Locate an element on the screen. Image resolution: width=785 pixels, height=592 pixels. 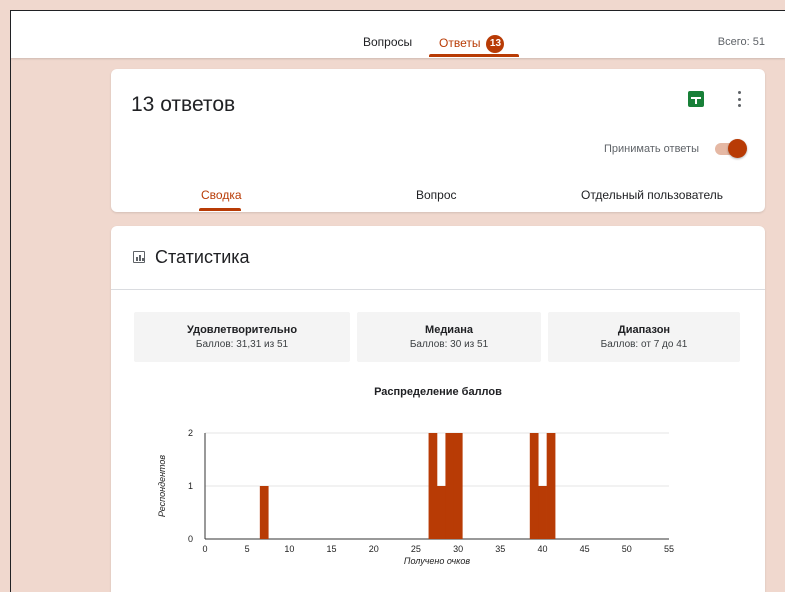
y-axis-label: Респондентов is located at coordinates (162, 486).